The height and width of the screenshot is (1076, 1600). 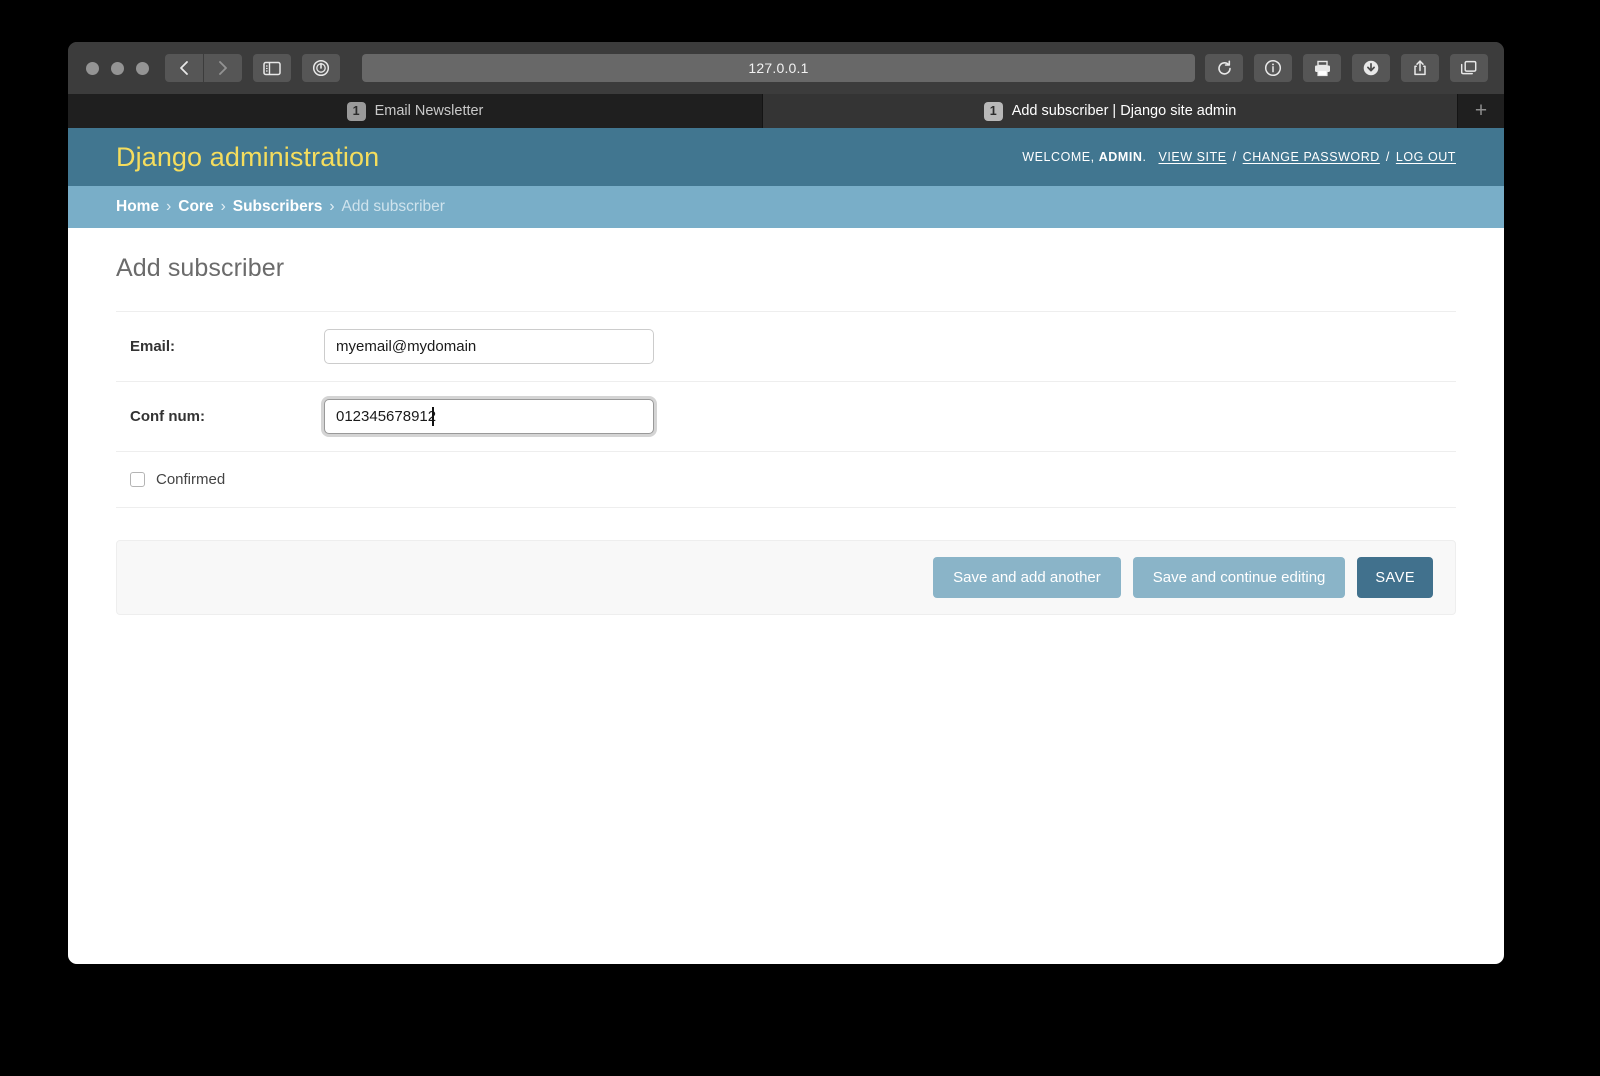 I want to click on username: ADMIN, so click(x=1120, y=157).